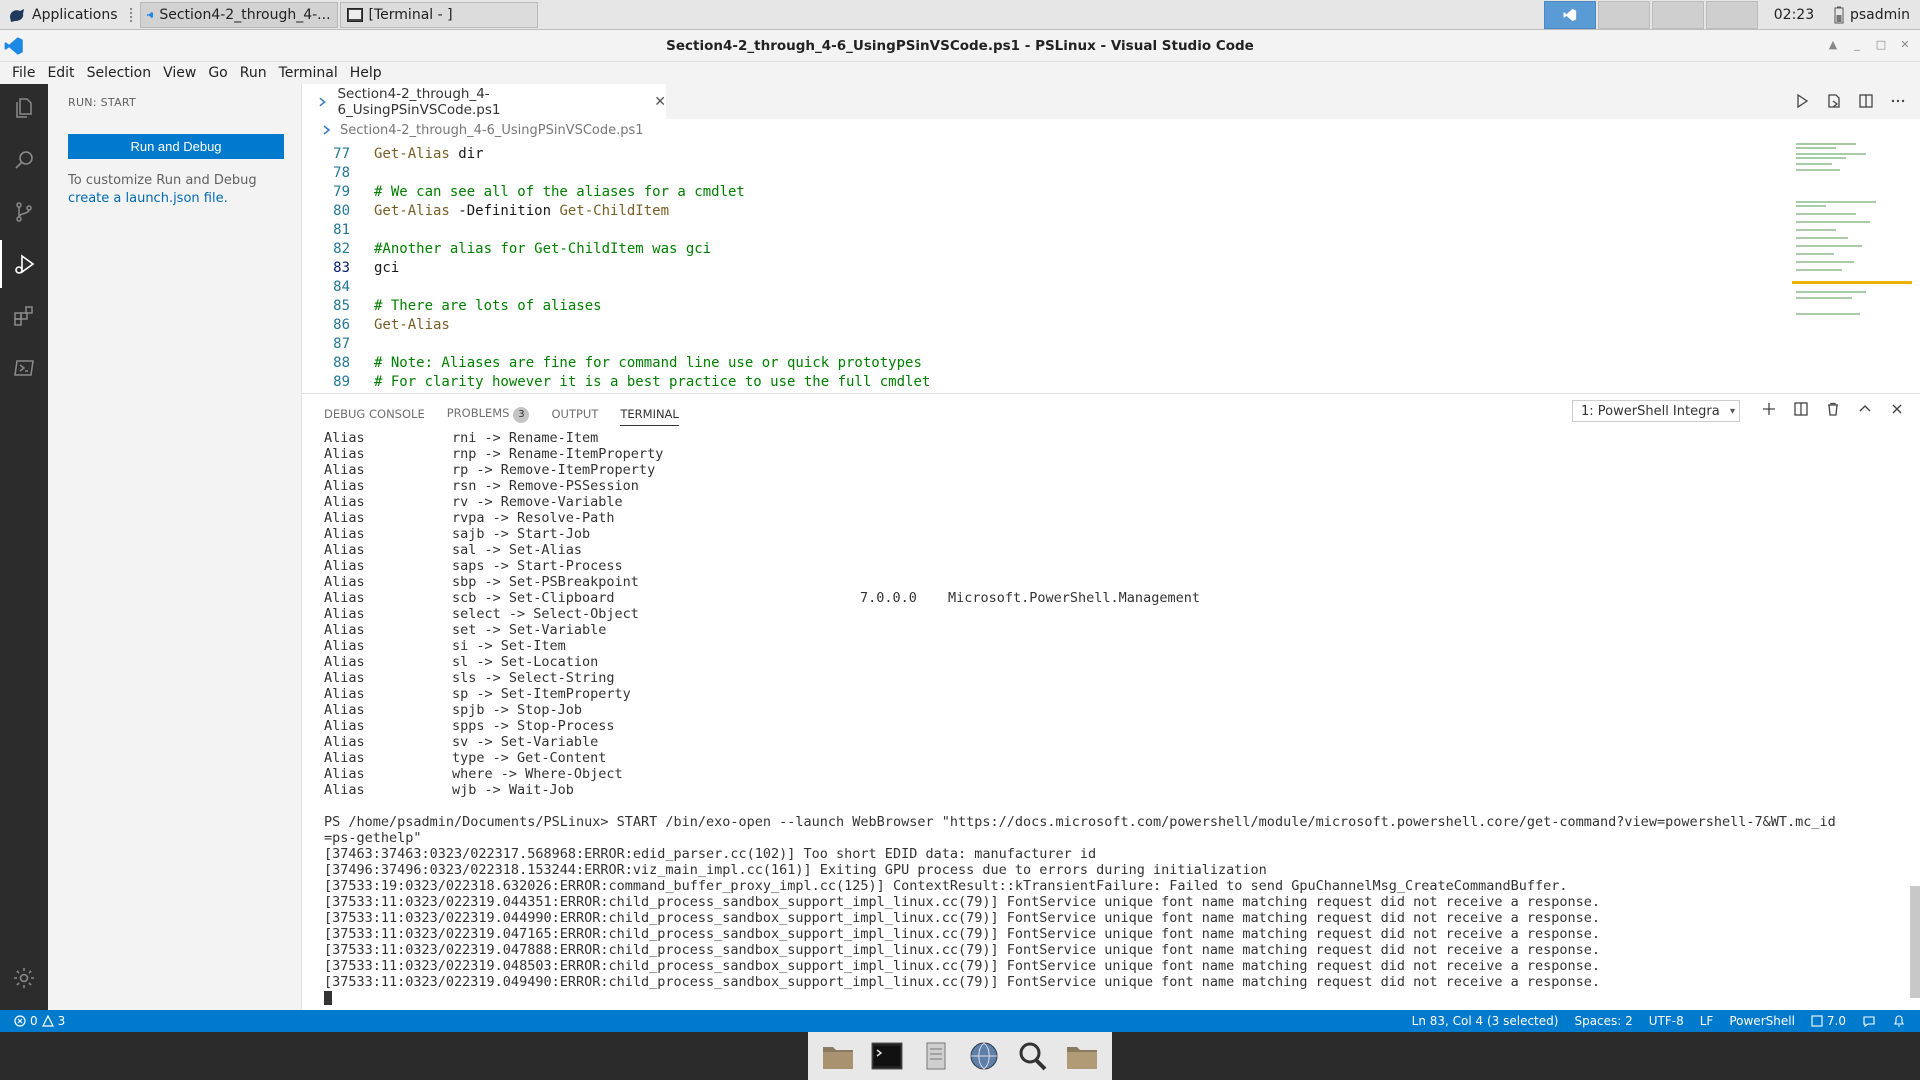  I want to click on alias-definition: rni -> Rename-Item, so click(525, 438).